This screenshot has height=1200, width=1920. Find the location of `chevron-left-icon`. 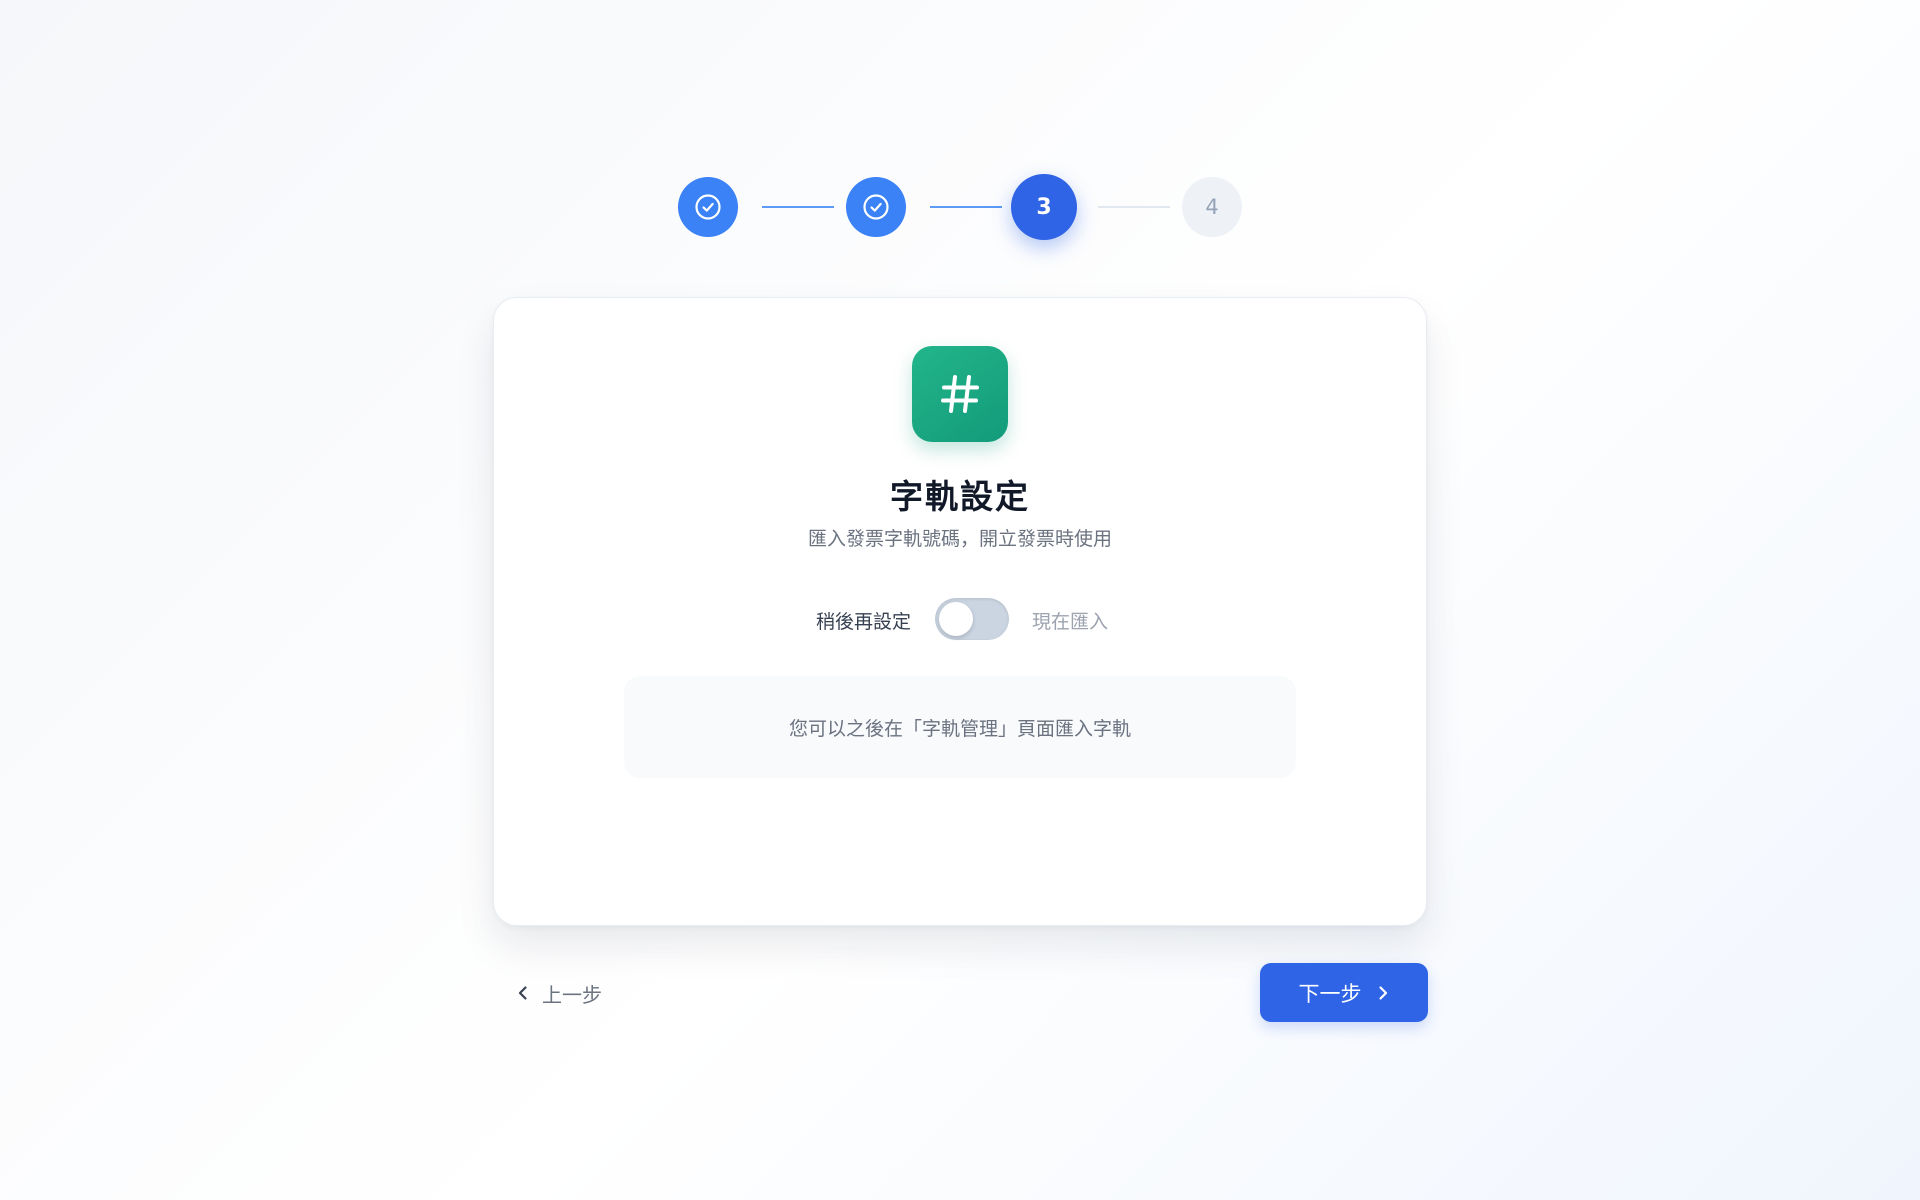

chevron-left-icon is located at coordinates (523, 993).